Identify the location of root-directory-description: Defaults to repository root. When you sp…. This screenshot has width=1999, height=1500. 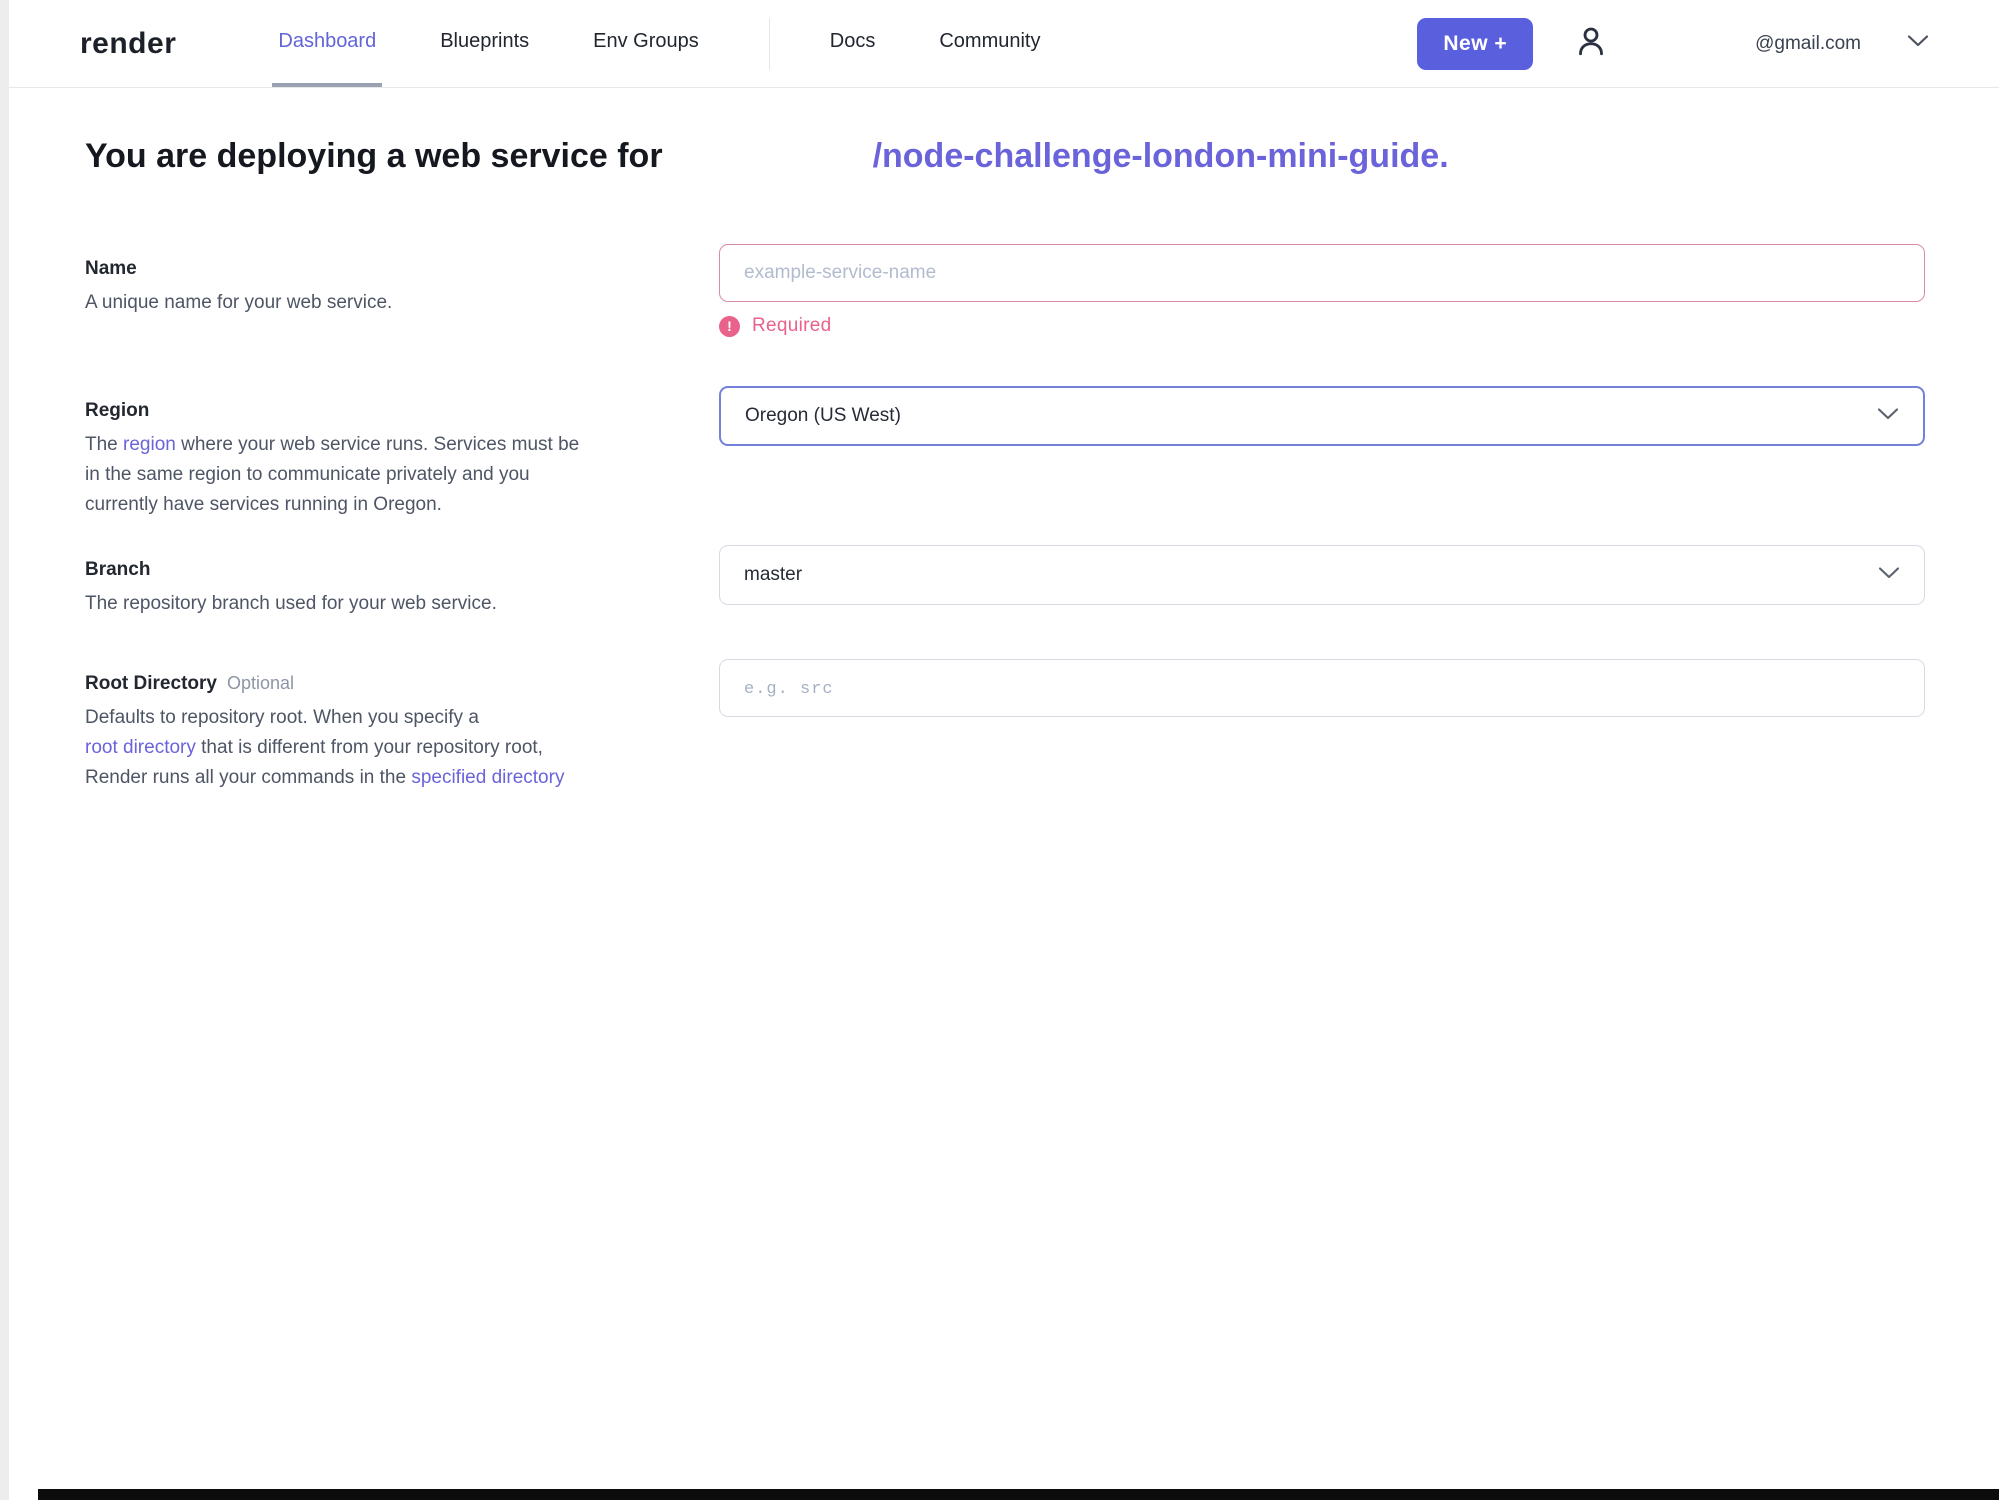
(370, 748).